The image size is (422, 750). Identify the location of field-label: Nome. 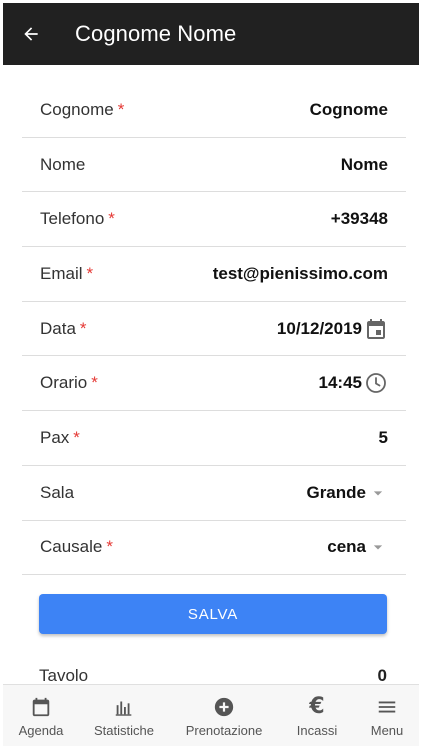
(63, 164).